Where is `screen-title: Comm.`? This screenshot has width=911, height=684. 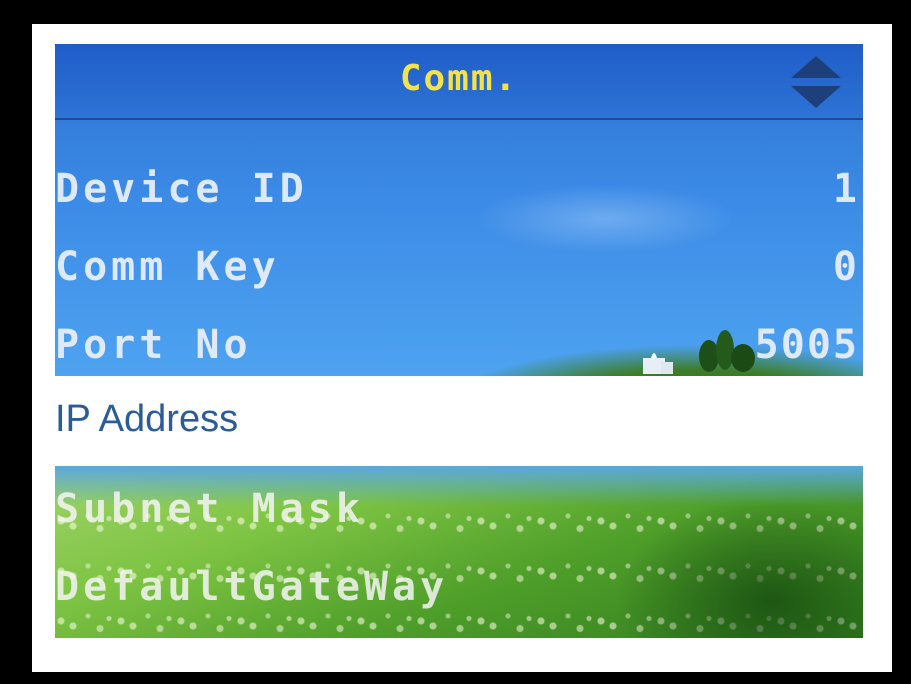 screen-title: Comm. is located at coordinates (459, 78).